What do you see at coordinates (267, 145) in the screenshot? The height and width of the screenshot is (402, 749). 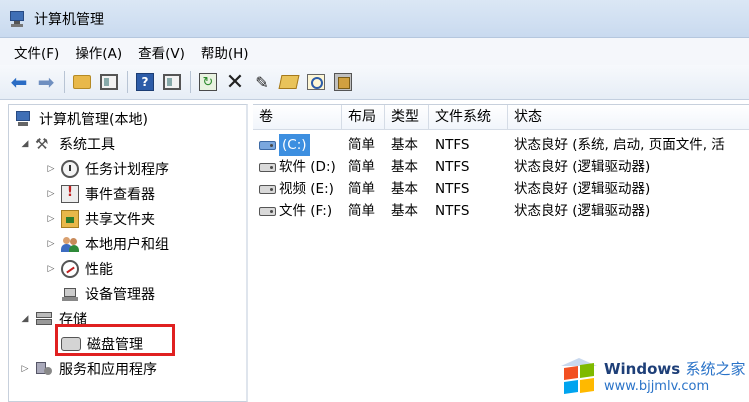 I see `system-volume-icon` at bounding box center [267, 145].